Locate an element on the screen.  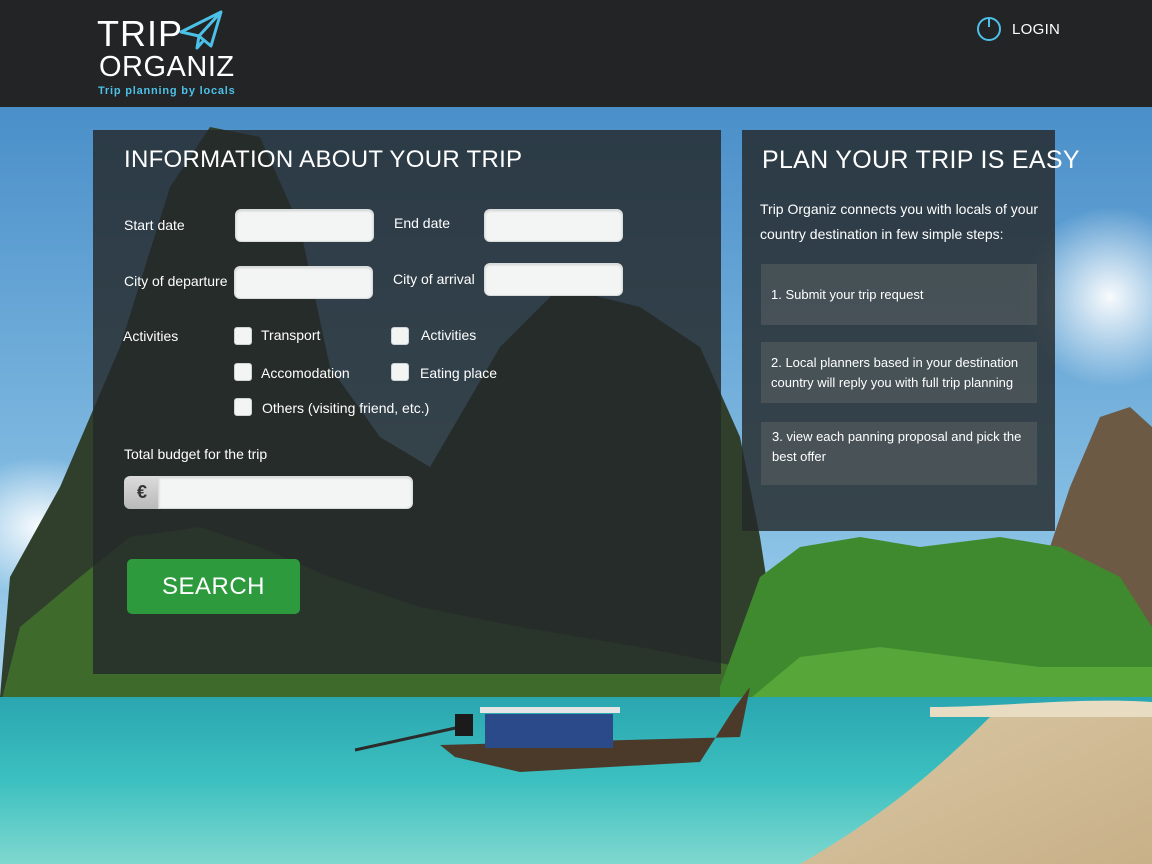
budget-field: € is located at coordinates (268, 492).